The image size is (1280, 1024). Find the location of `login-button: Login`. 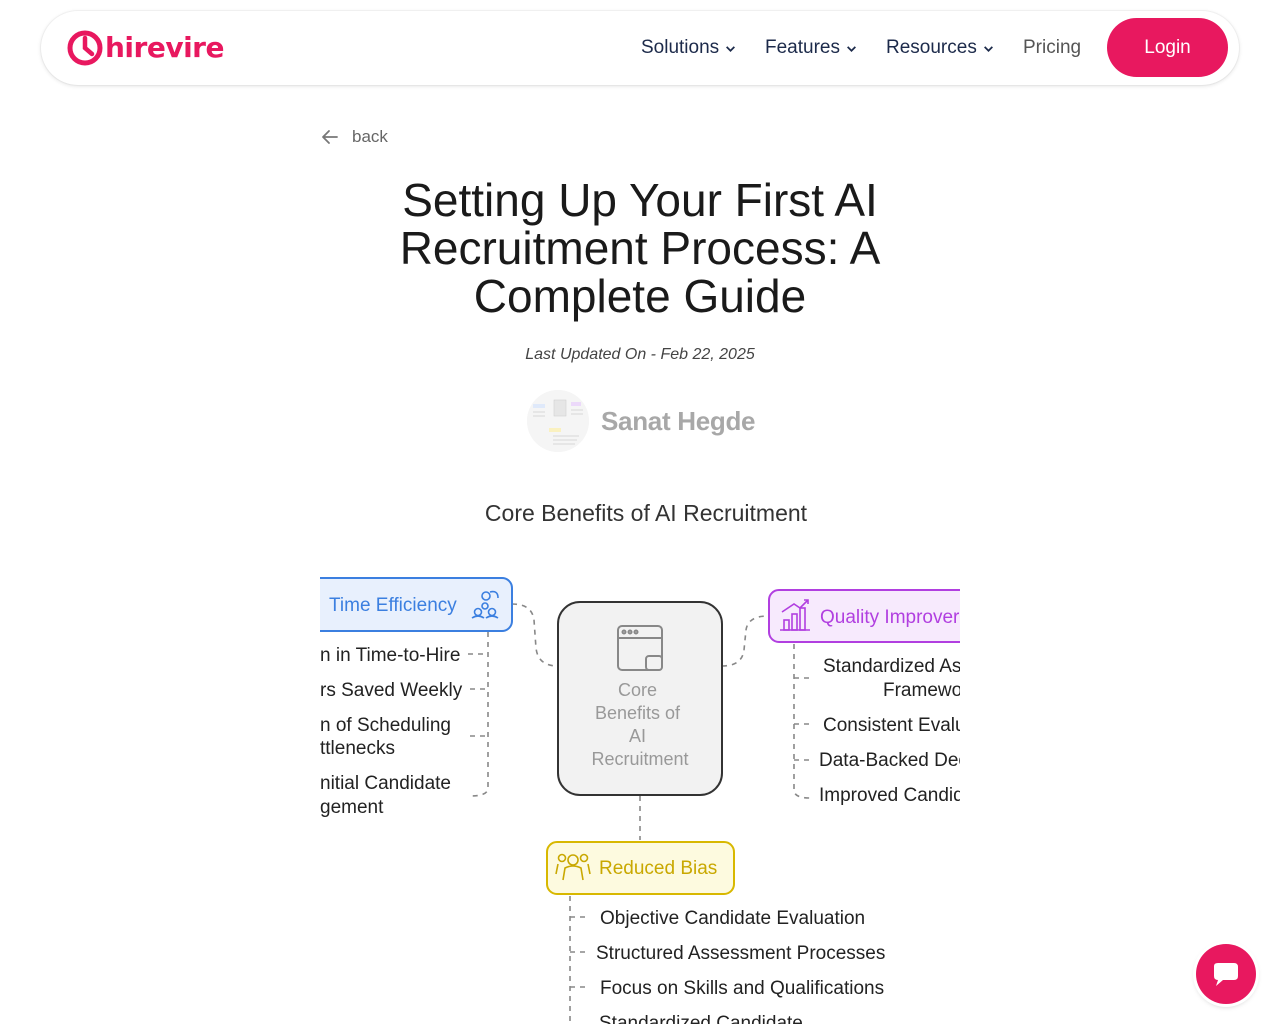

login-button: Login is located at coordinates (1167, 47).